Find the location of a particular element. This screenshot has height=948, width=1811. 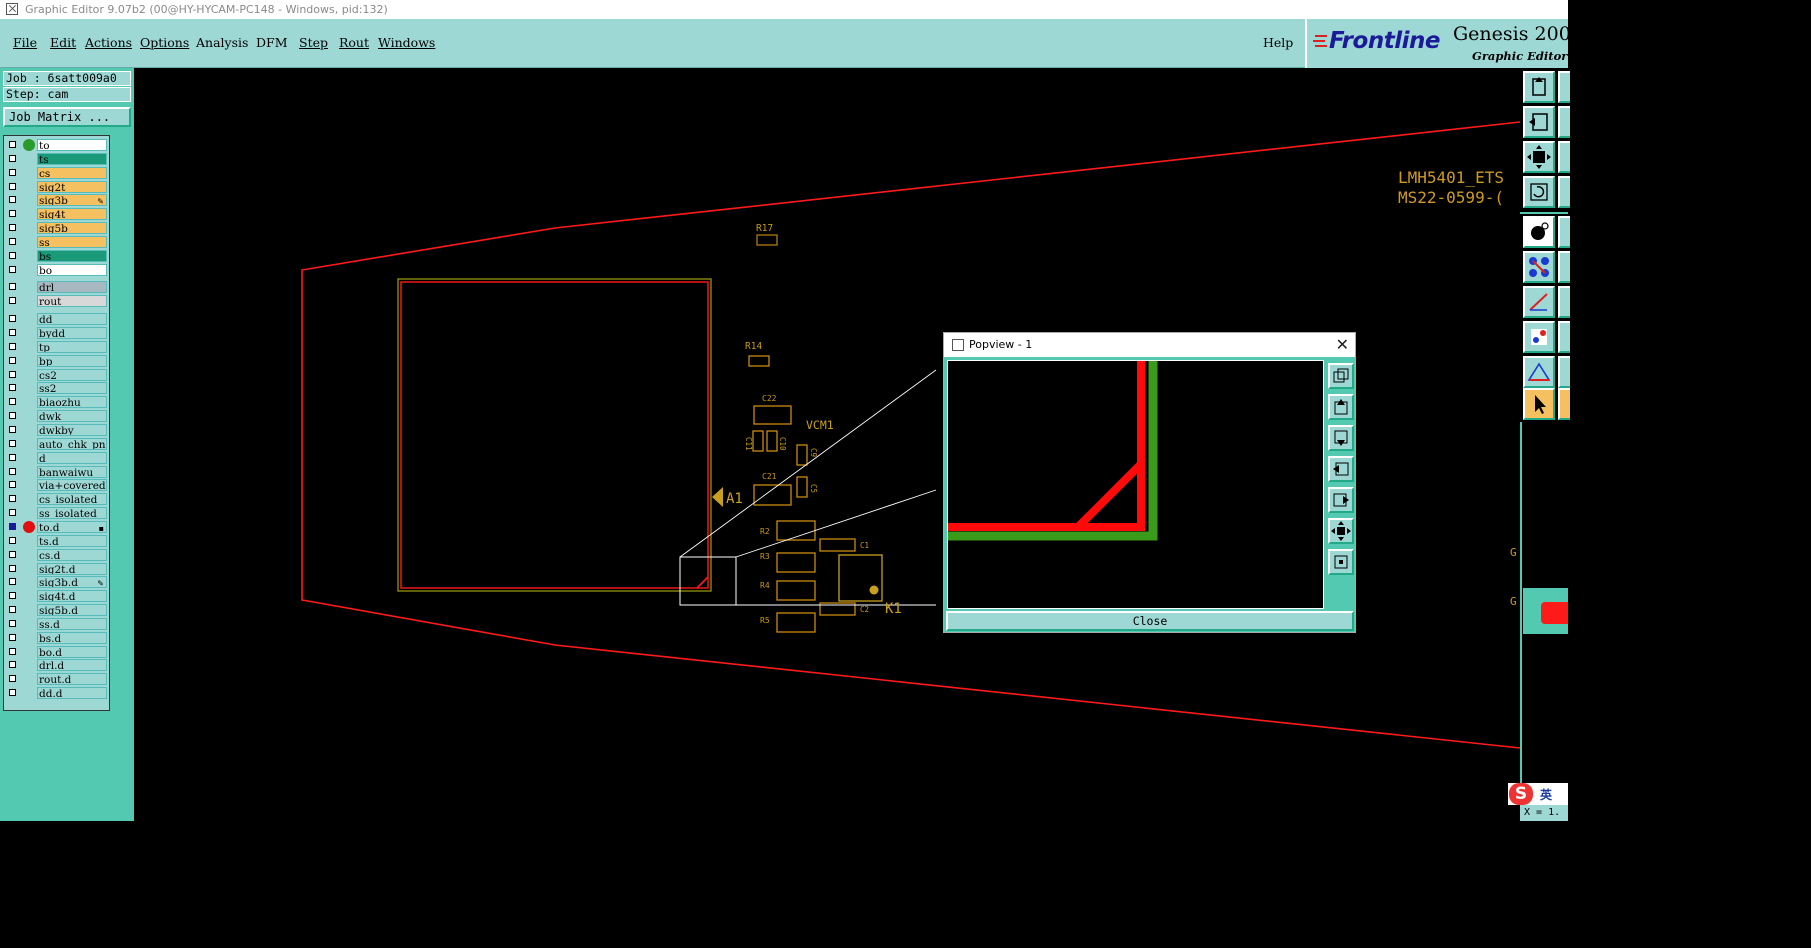

layer-row: cs is located at coordinates (57, 173).